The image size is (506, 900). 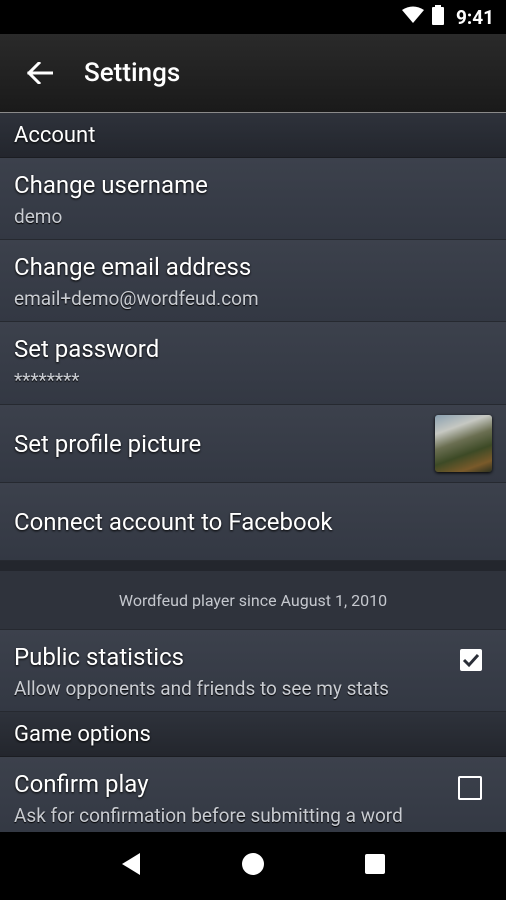 I want to click on checkmark-icon, so click(x=471, y=660).